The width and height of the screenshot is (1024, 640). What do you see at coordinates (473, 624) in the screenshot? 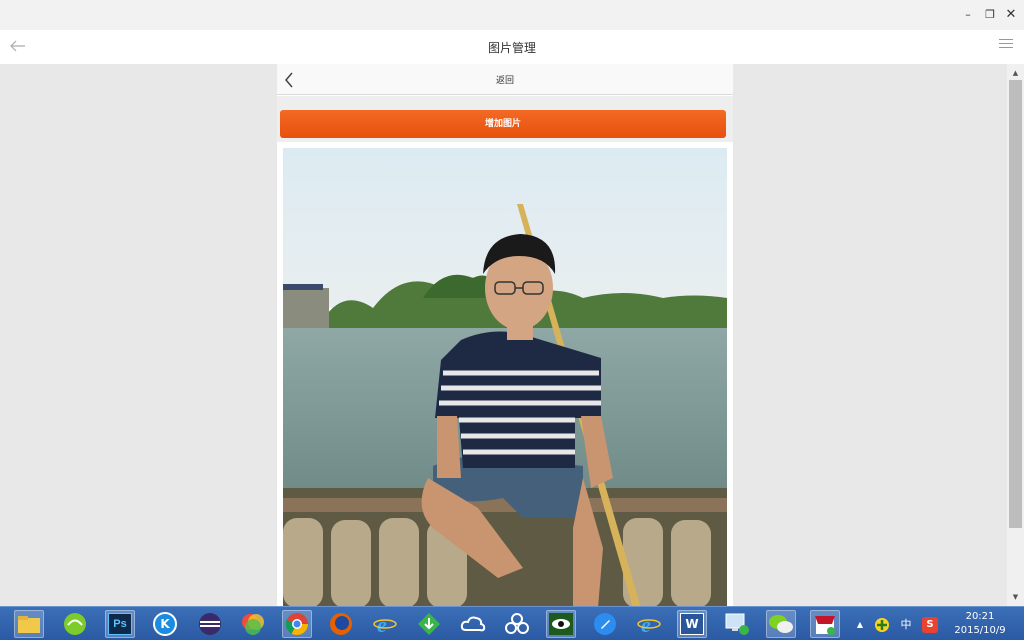
I see `cloud-icon` at bounding box center [473, 624].